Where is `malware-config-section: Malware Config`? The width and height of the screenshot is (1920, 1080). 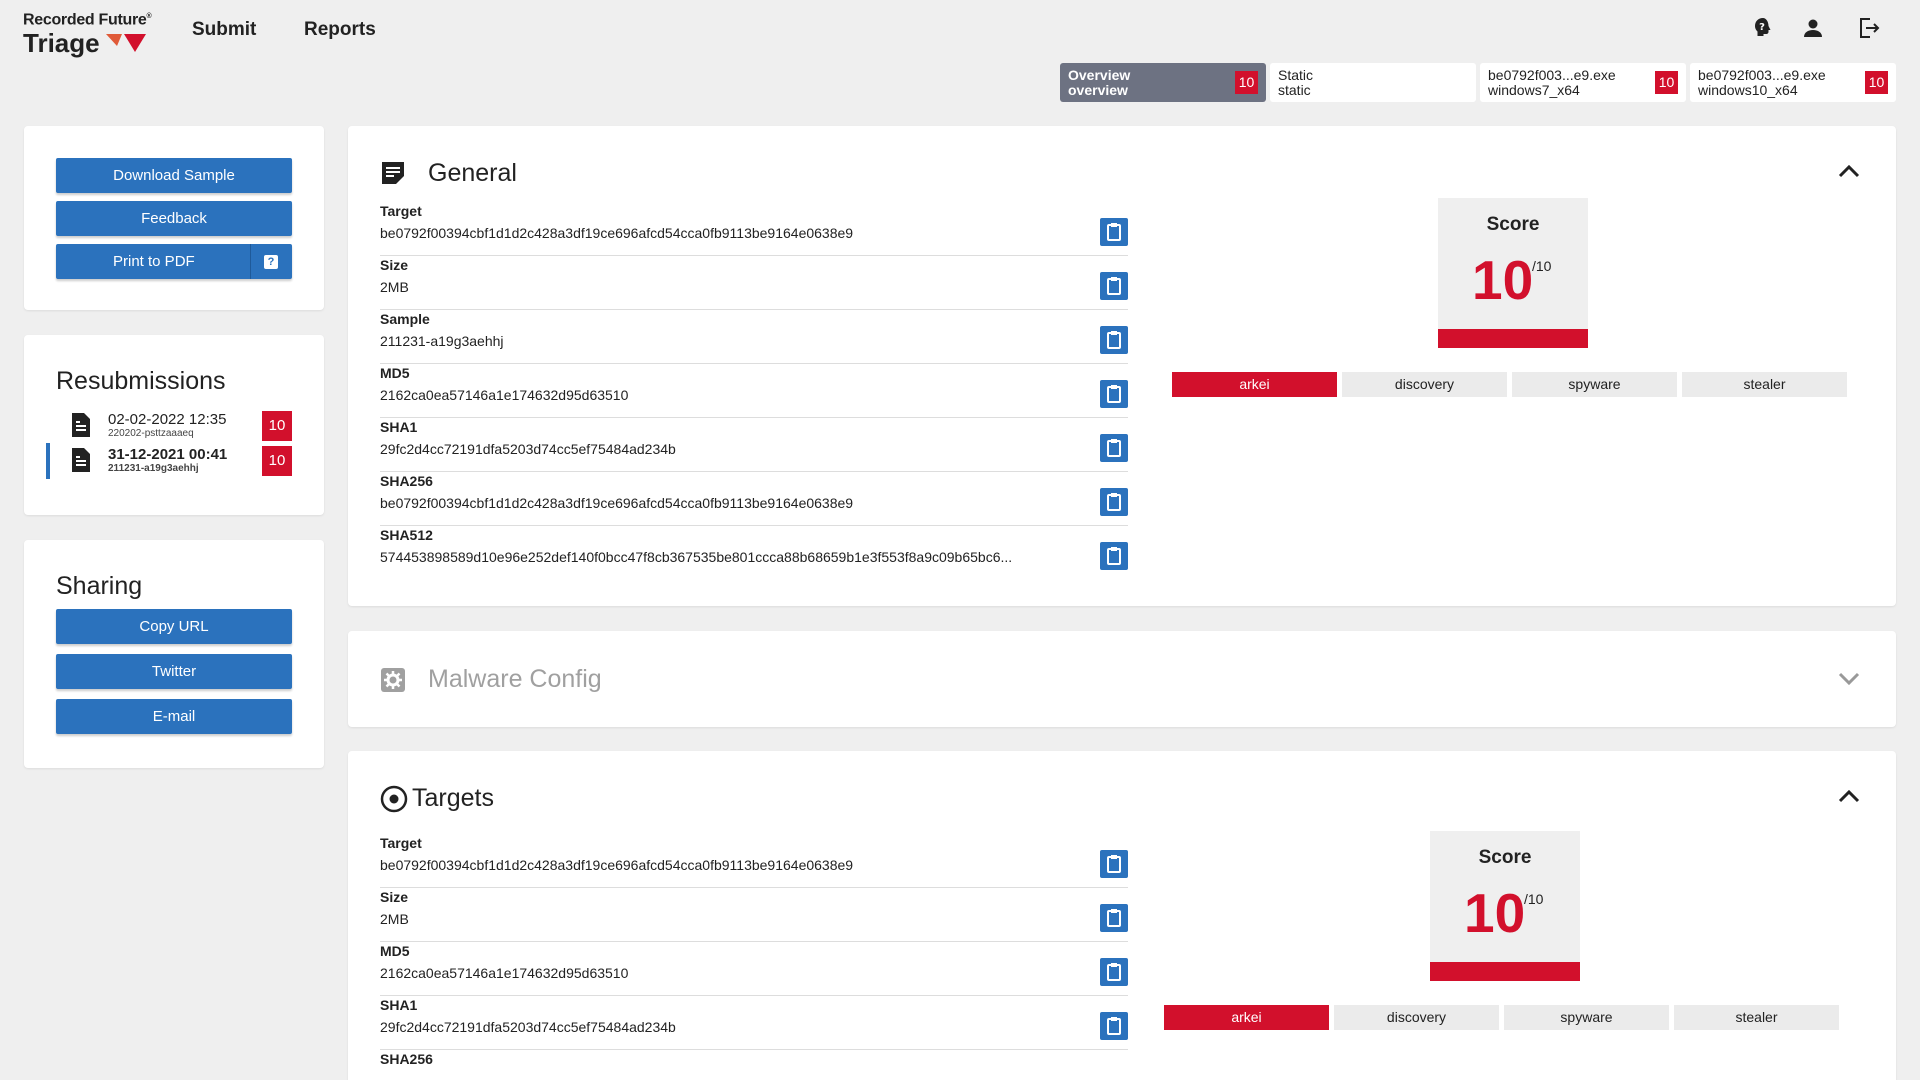
malware-config-section: Malware Config is located at coordinates (1122, 679).